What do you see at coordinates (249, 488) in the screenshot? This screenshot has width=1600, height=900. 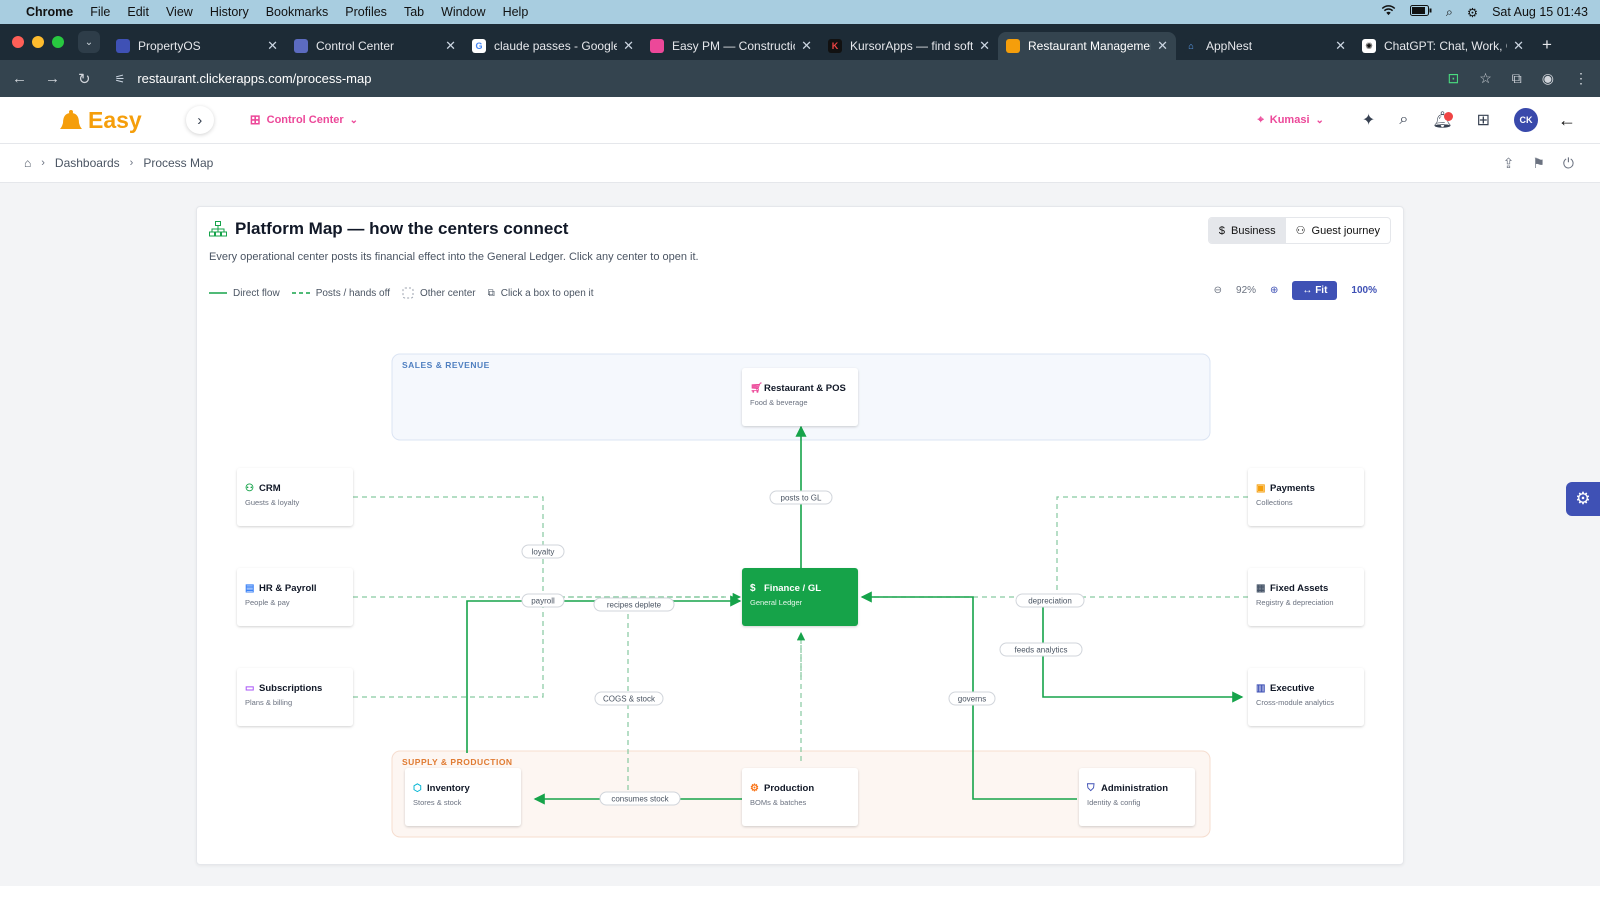 I see `crm-icon: ⚇` at bounding box center [249, 488].